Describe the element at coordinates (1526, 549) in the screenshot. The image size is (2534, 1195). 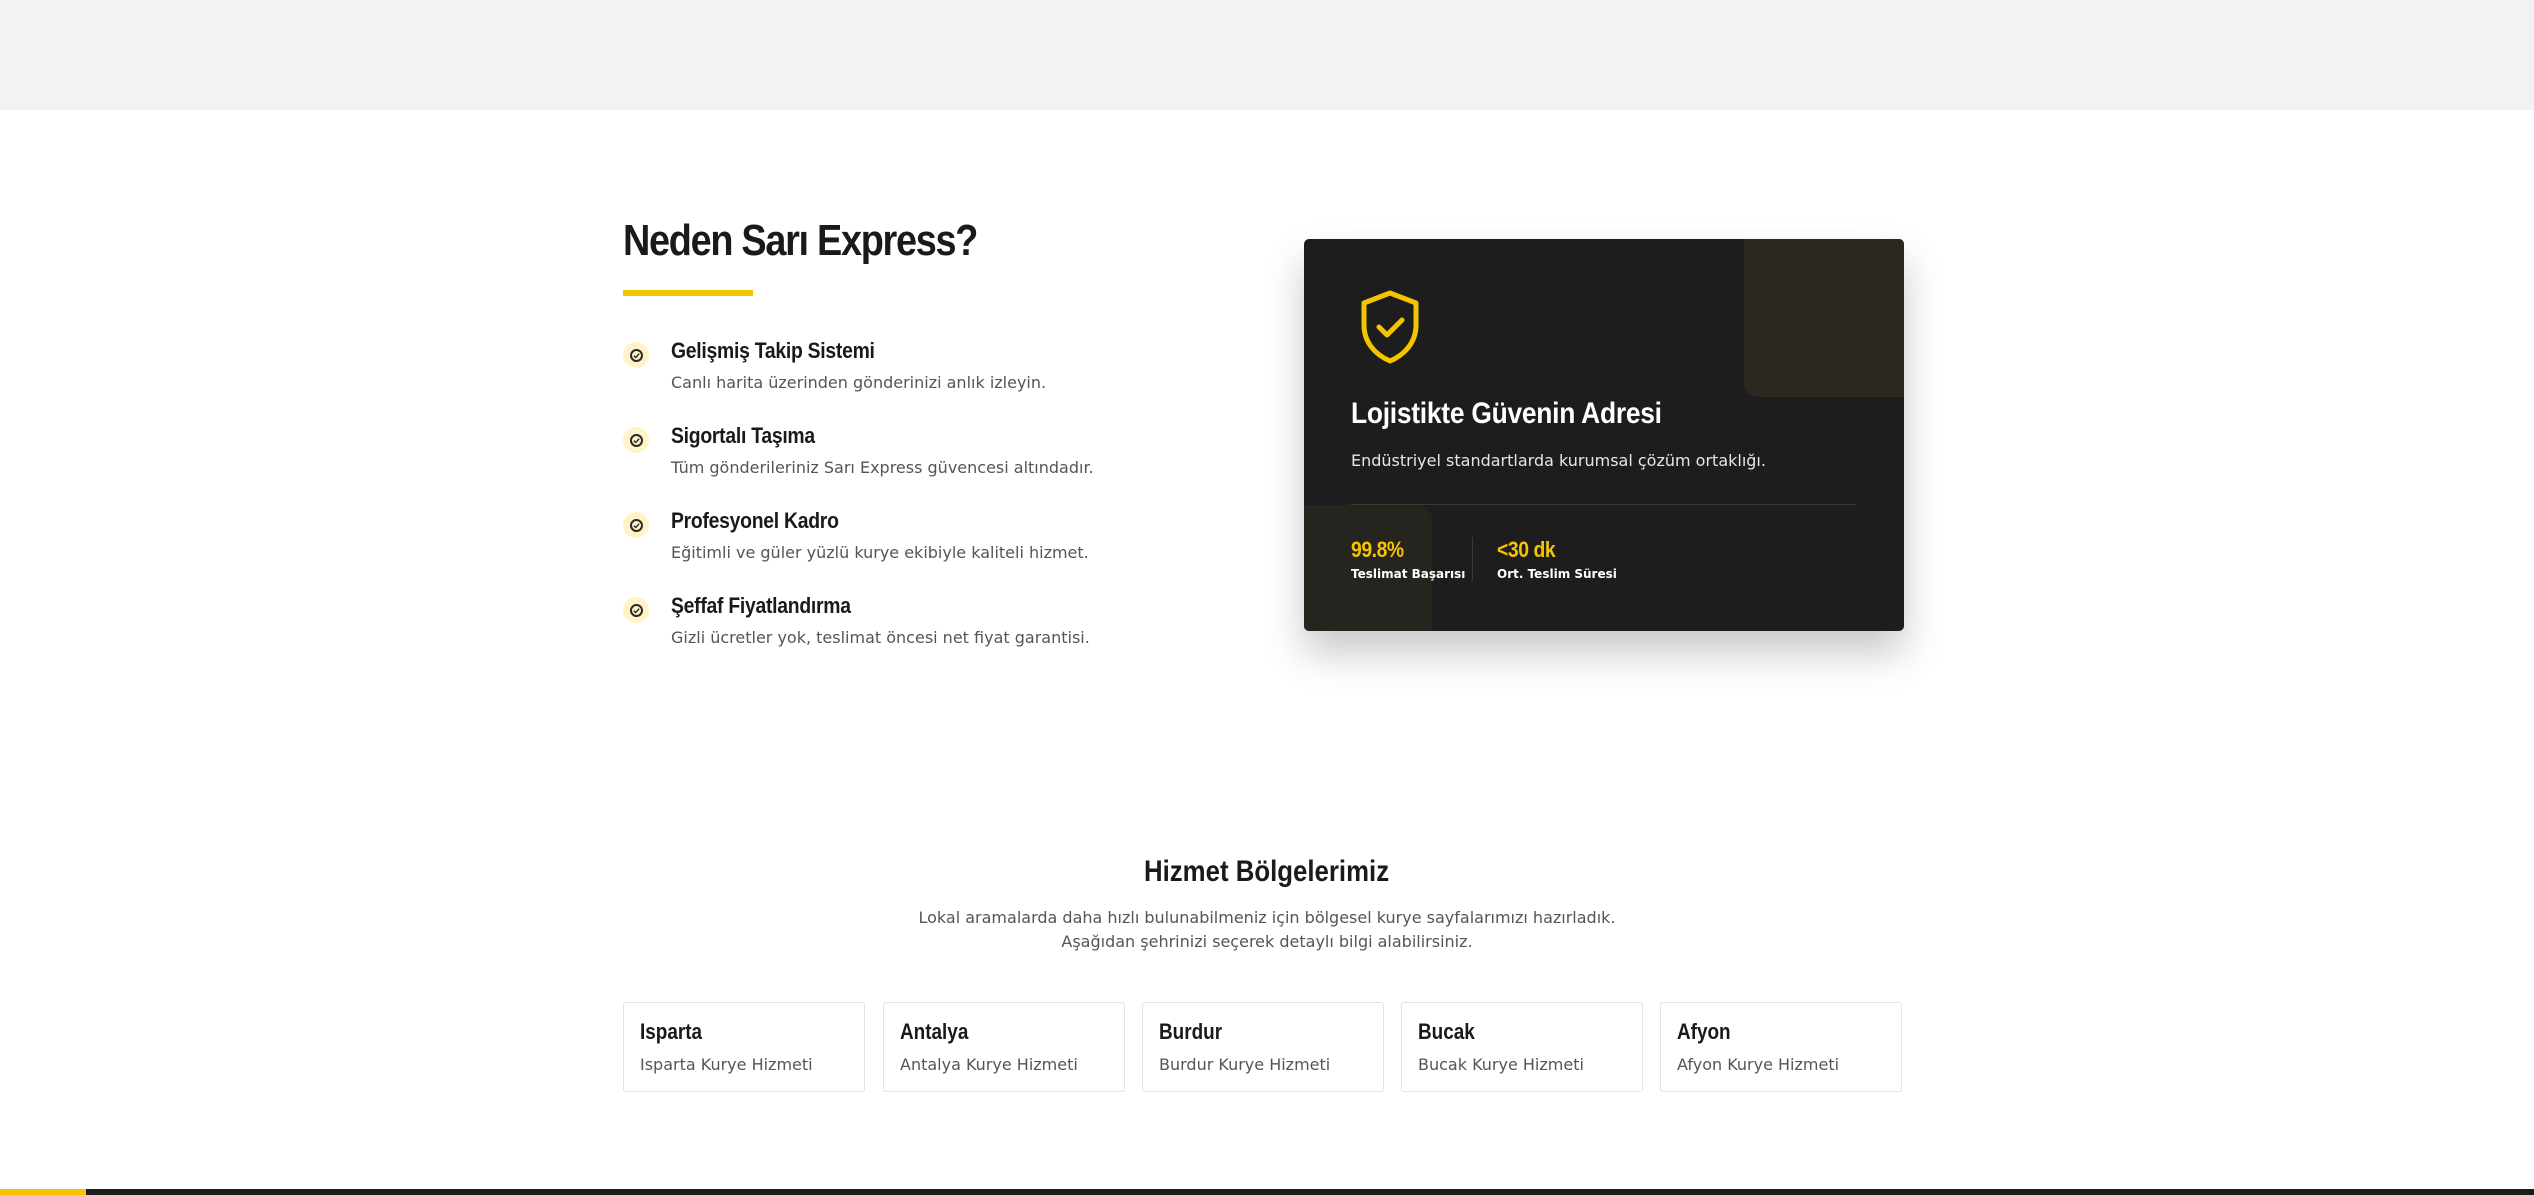
I see `stat-value: <30 dk` at that location.